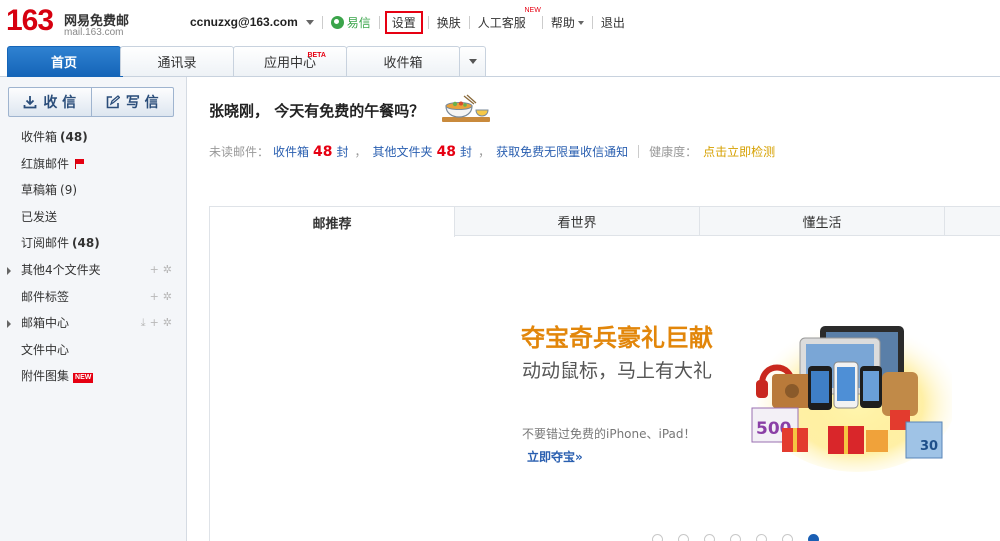 The height and width of the screenshot is (541, 1000). I want to click on support-link: 人工客服 NEW, so click(509, 19).